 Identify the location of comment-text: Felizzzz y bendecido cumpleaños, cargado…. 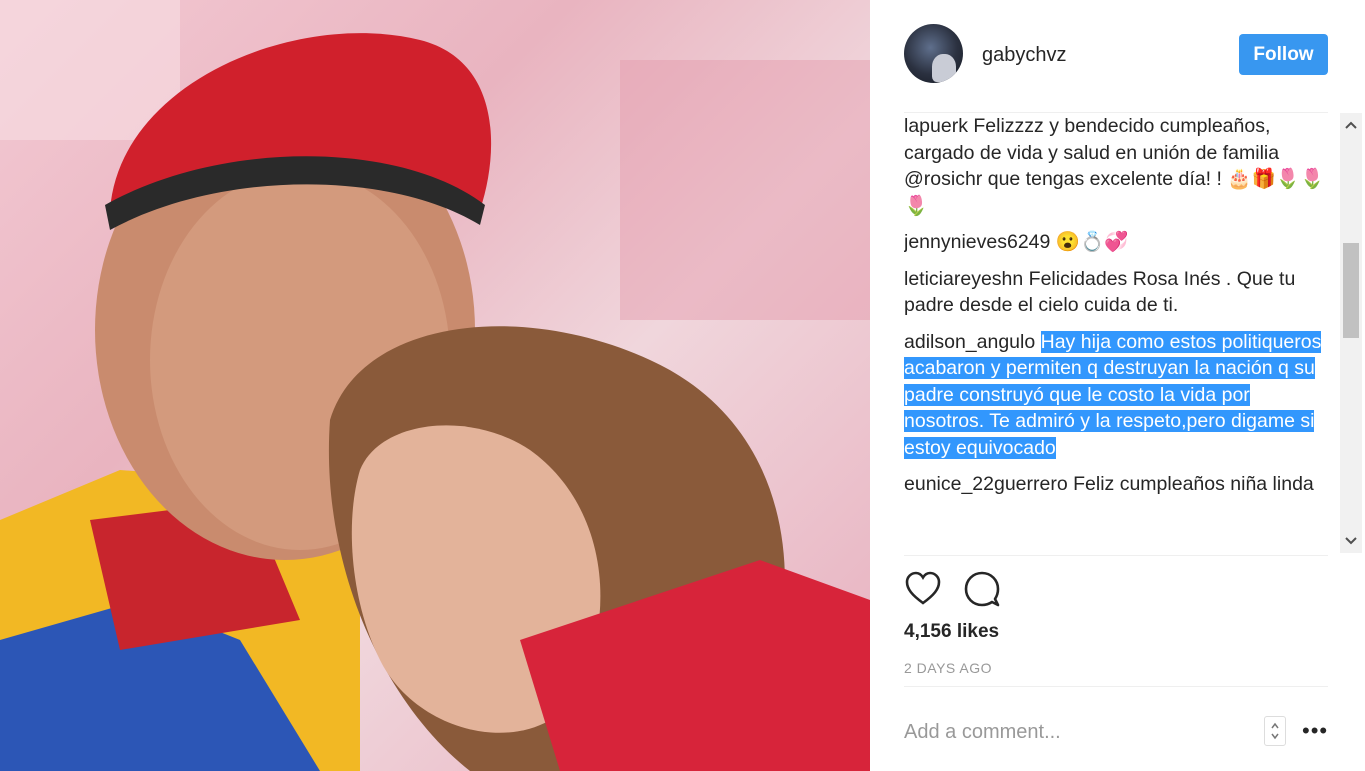
(1114, 166).